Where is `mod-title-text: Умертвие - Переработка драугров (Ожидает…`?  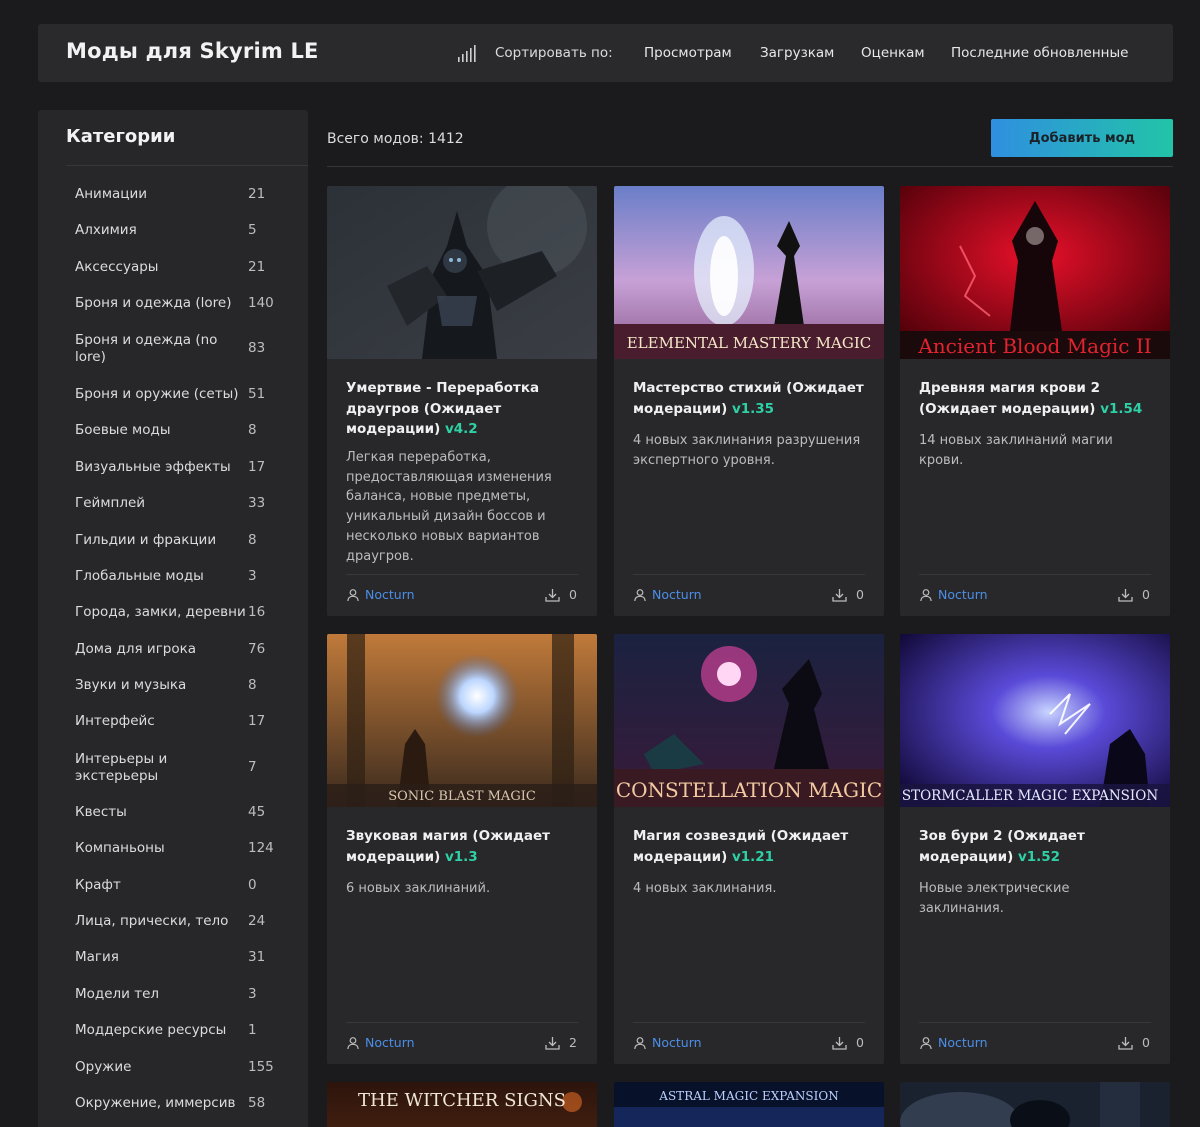 mod-title-text: Умертвие - Переработка драугров (Ожидает… is located at coordinates (442, 408).